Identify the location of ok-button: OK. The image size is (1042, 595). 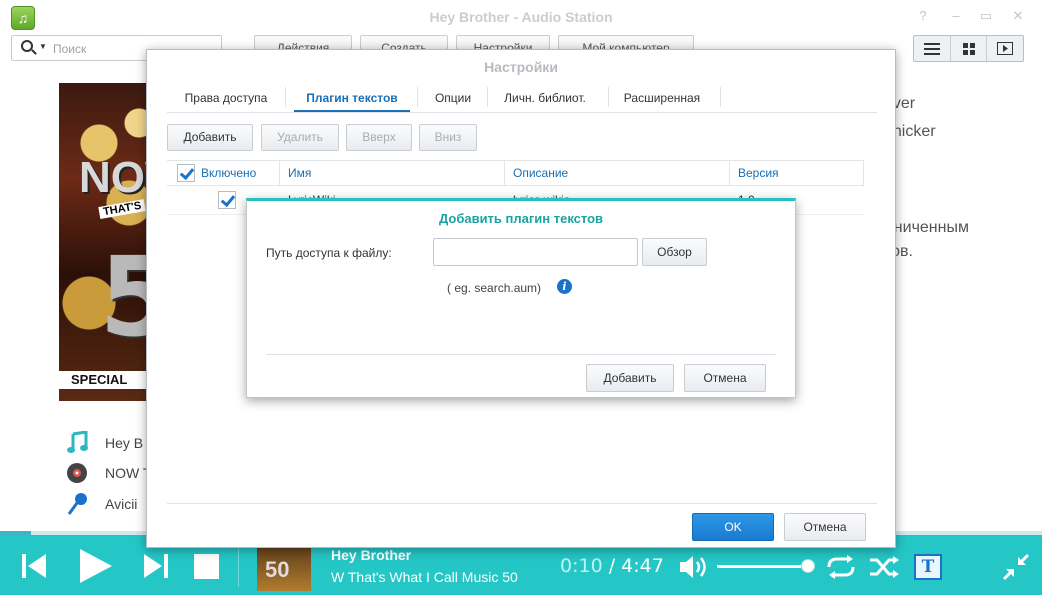
(733, 527).